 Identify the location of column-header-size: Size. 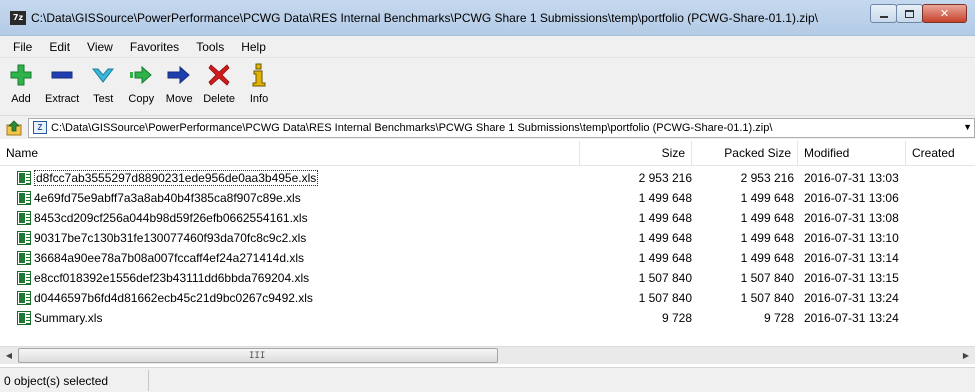
(636, 153).